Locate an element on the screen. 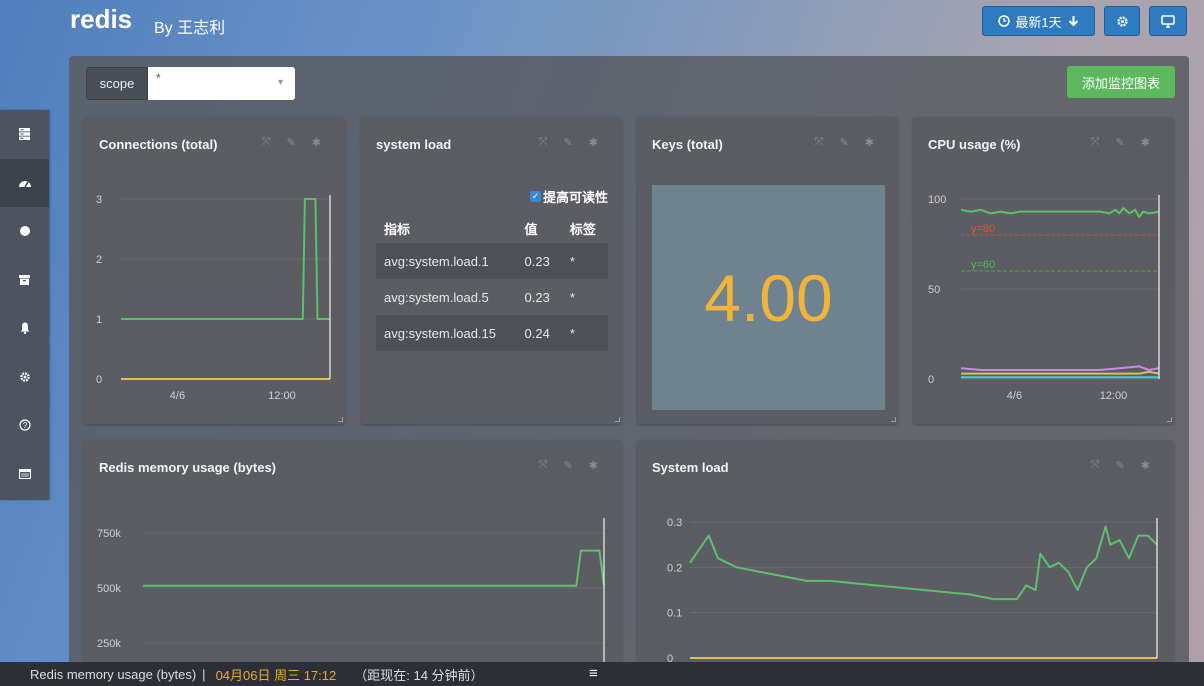  y-tick-label: 1 is located at coordinates (99, 320).